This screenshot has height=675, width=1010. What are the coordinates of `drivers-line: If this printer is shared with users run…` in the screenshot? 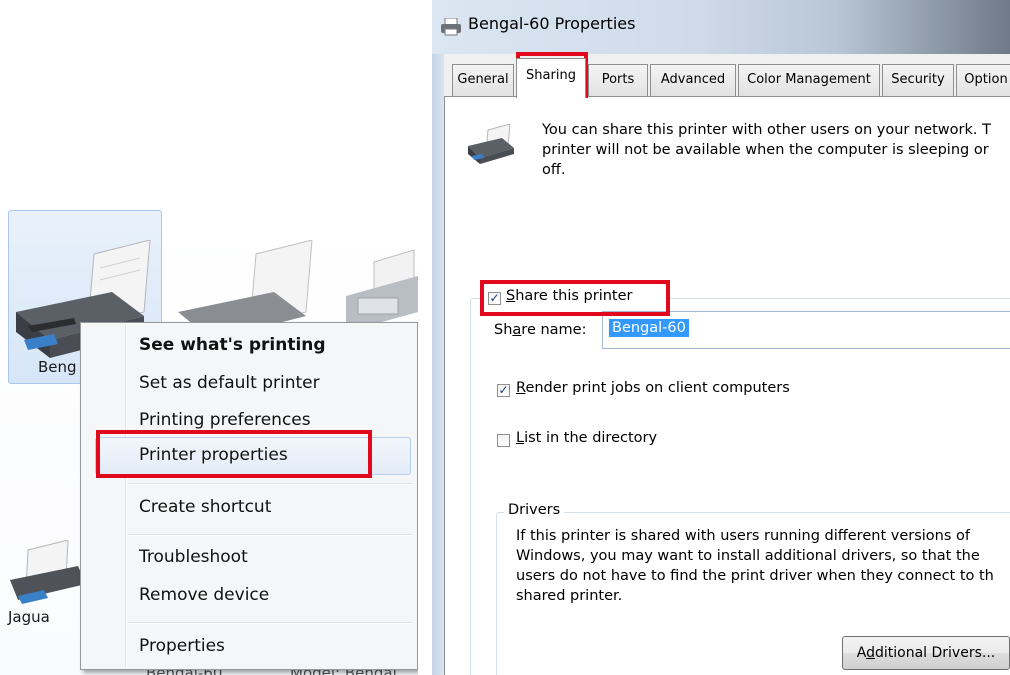 It's located at (743, 536).